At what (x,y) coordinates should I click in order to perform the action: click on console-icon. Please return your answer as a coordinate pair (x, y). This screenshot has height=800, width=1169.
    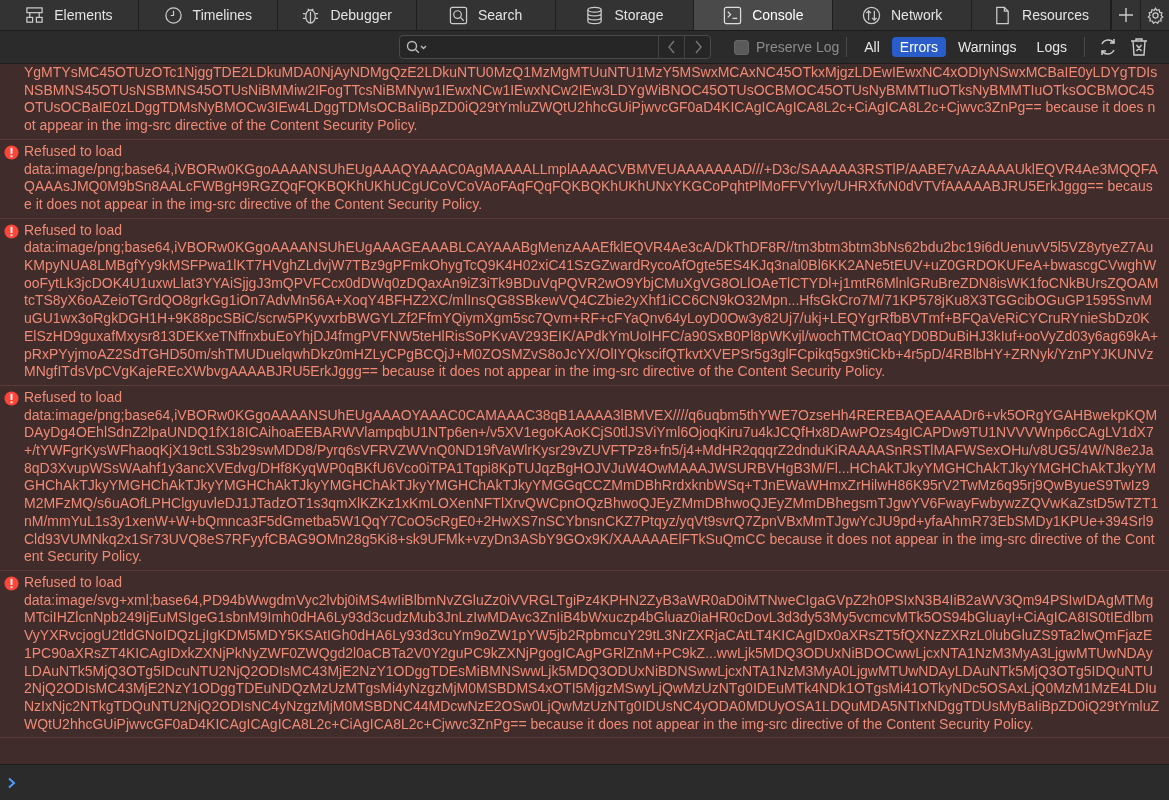
    Looking at the image, I should click on (733, 15).